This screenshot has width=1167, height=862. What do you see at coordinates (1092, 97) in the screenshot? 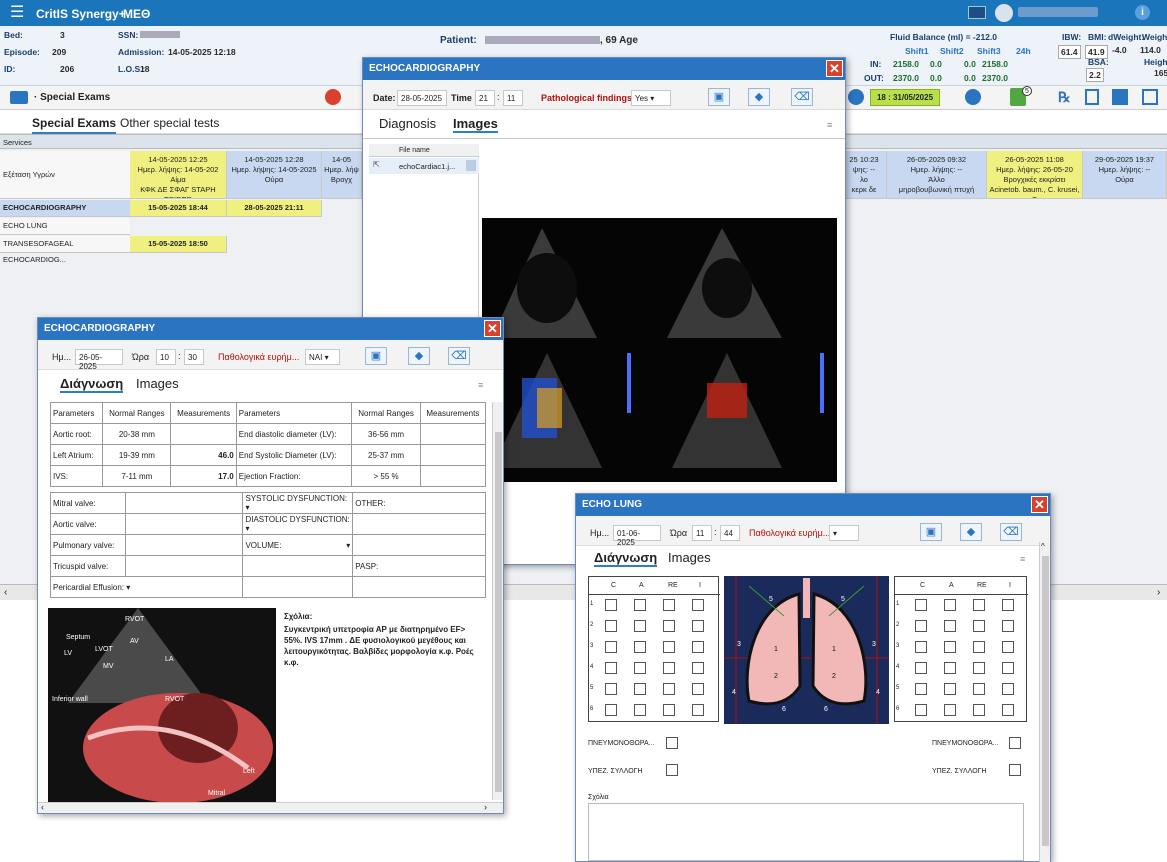
I see `calculator-icon` at bounding box center [1092, 97].